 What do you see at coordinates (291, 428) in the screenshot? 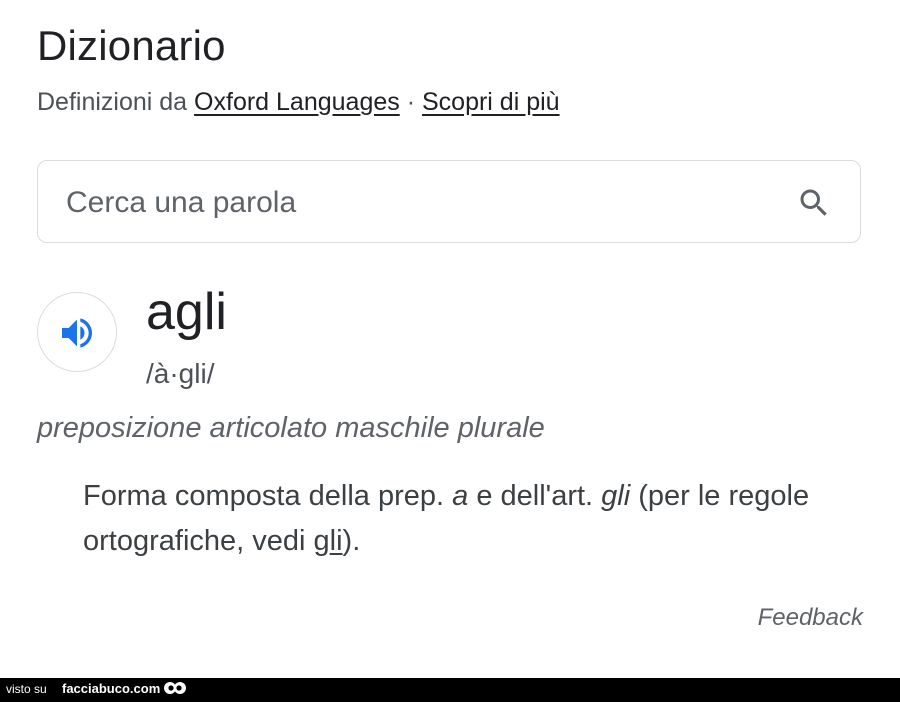
I see `part-of-speech: preposizione articolato maschile plurale` at bounding box center [291, 428].